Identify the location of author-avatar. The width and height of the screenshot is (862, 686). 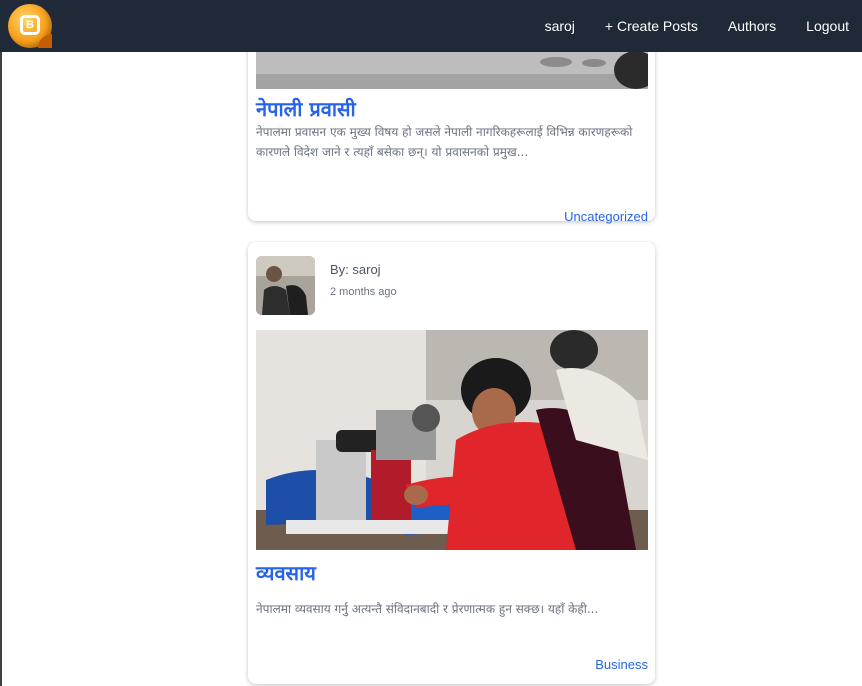
(285, 285).